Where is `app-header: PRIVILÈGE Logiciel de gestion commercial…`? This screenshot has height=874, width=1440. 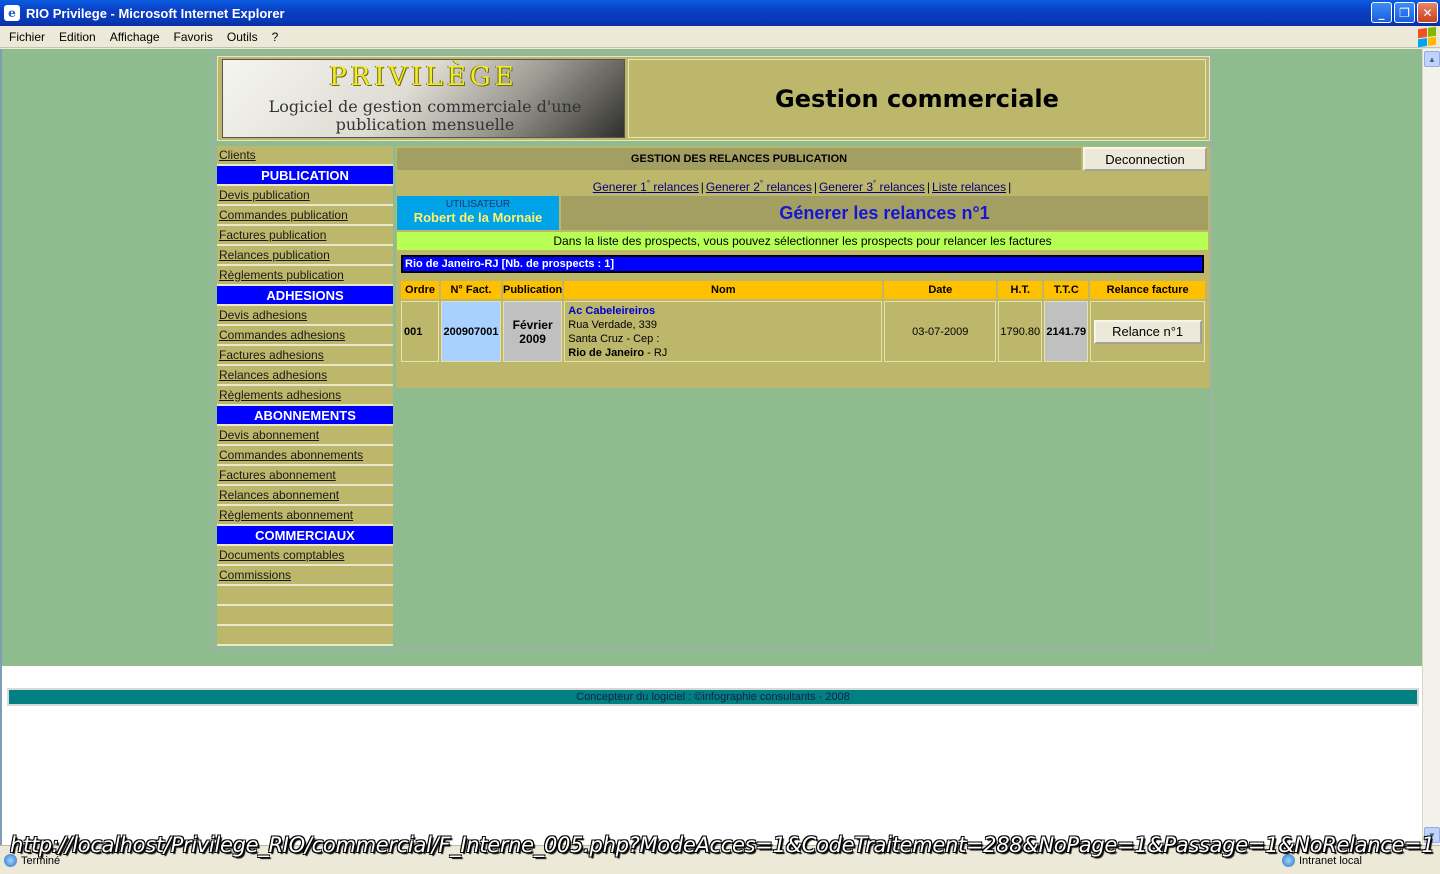 app-header: PRIVILÈGE Logiciel de gestion commercial… is located at coordinates (713, 98).